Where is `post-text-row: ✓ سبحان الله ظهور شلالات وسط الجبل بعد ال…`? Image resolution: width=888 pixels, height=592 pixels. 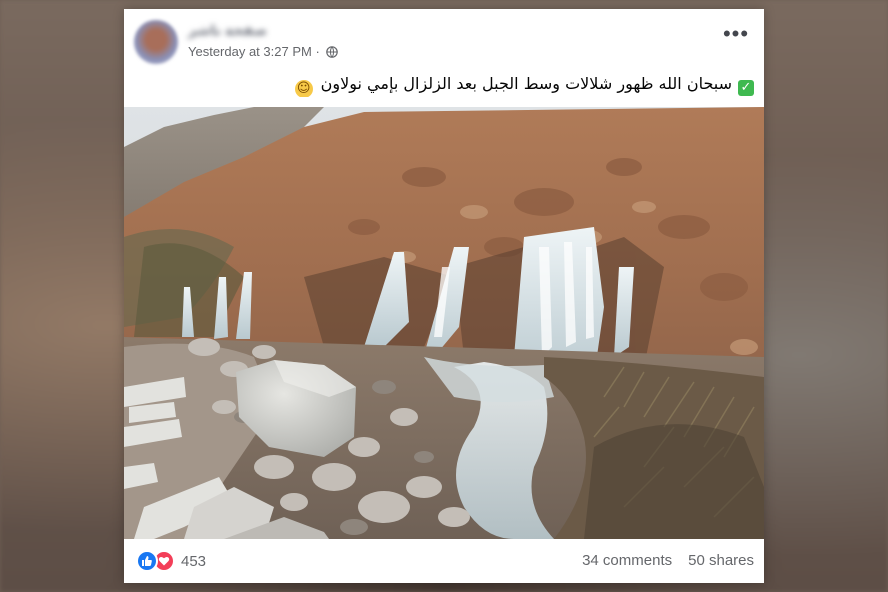 post-text-row: ✓ سبحان الله ظهور شلالات وسط الجبل بعد ال… is located at coordinates (445, 84).